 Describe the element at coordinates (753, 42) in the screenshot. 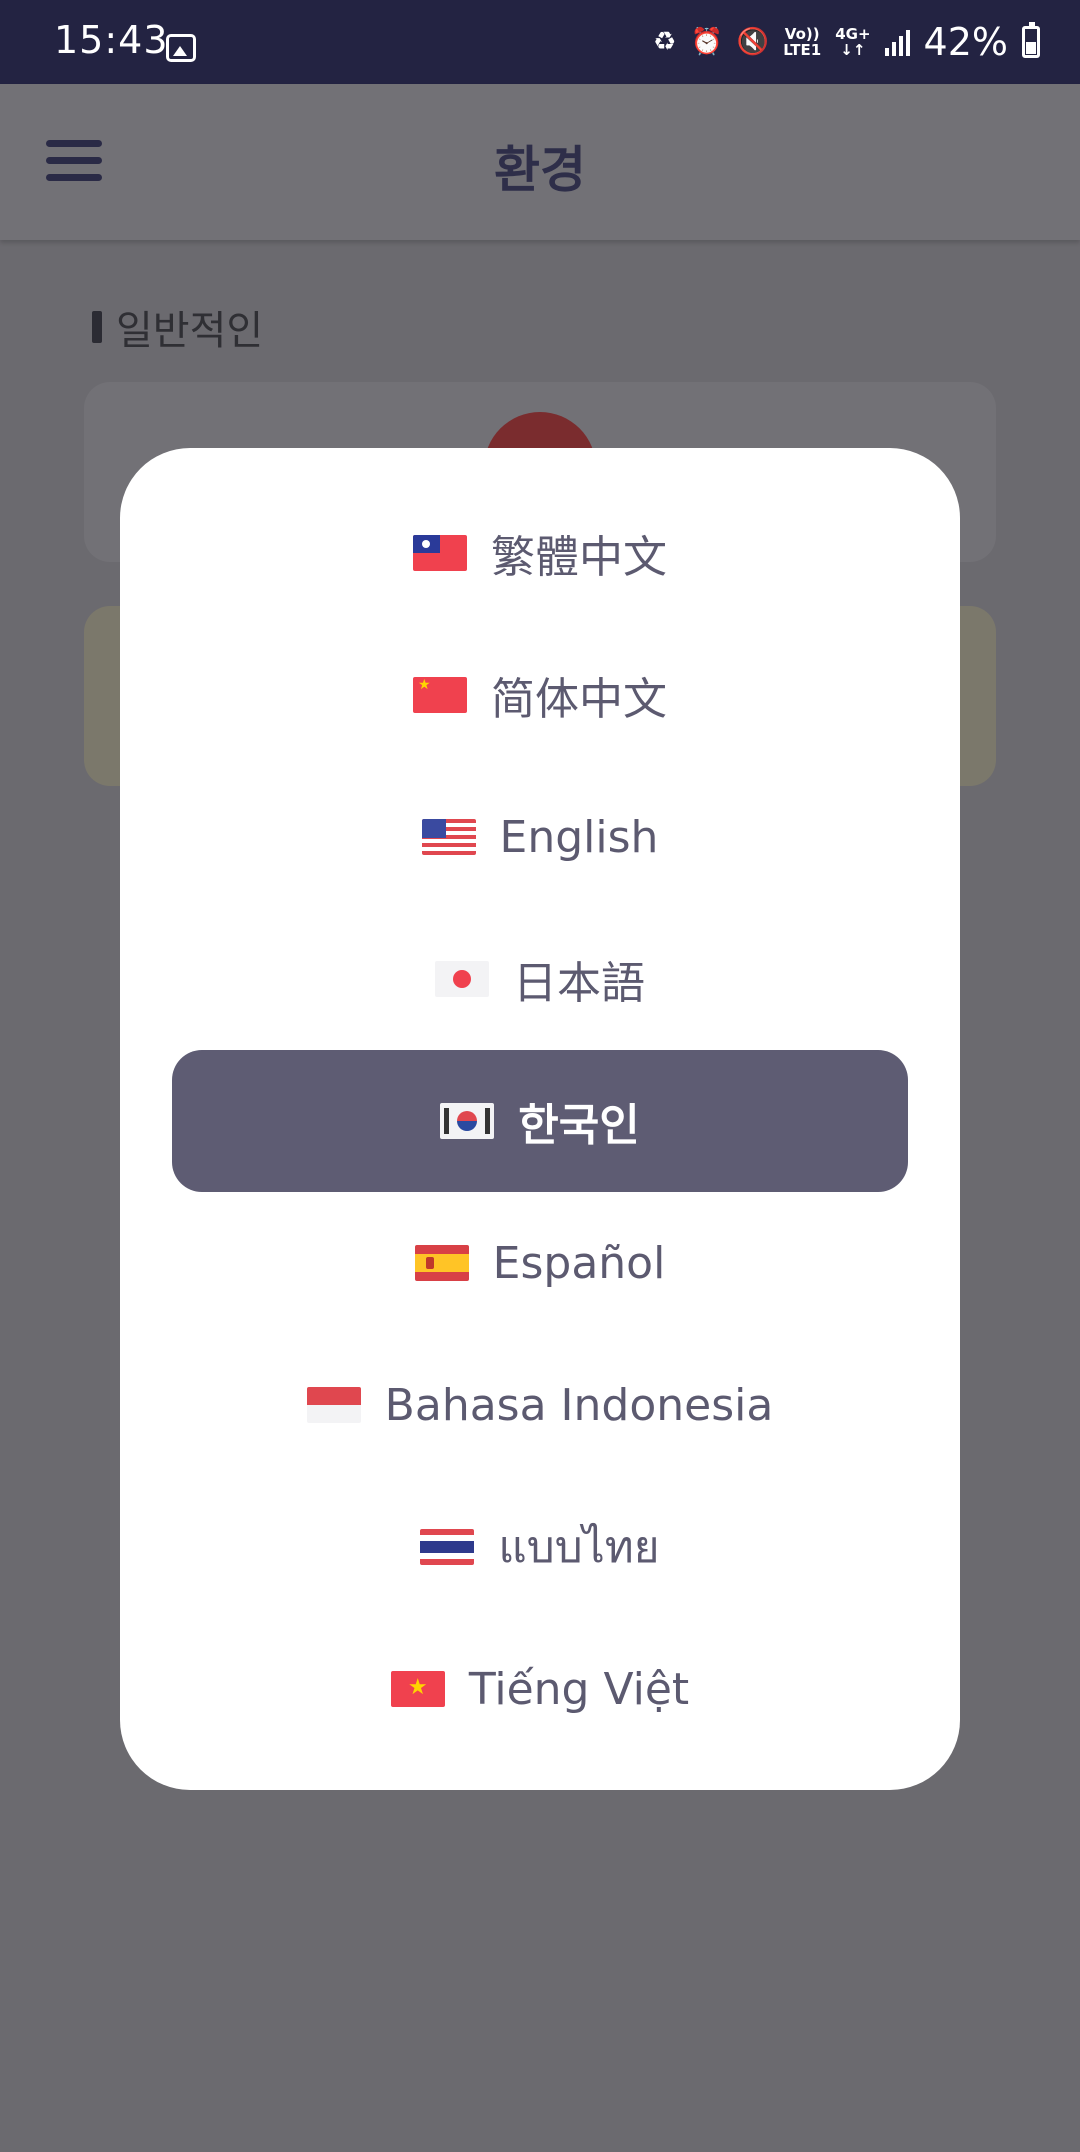

I see `mute-icon: 🔇` at that location.